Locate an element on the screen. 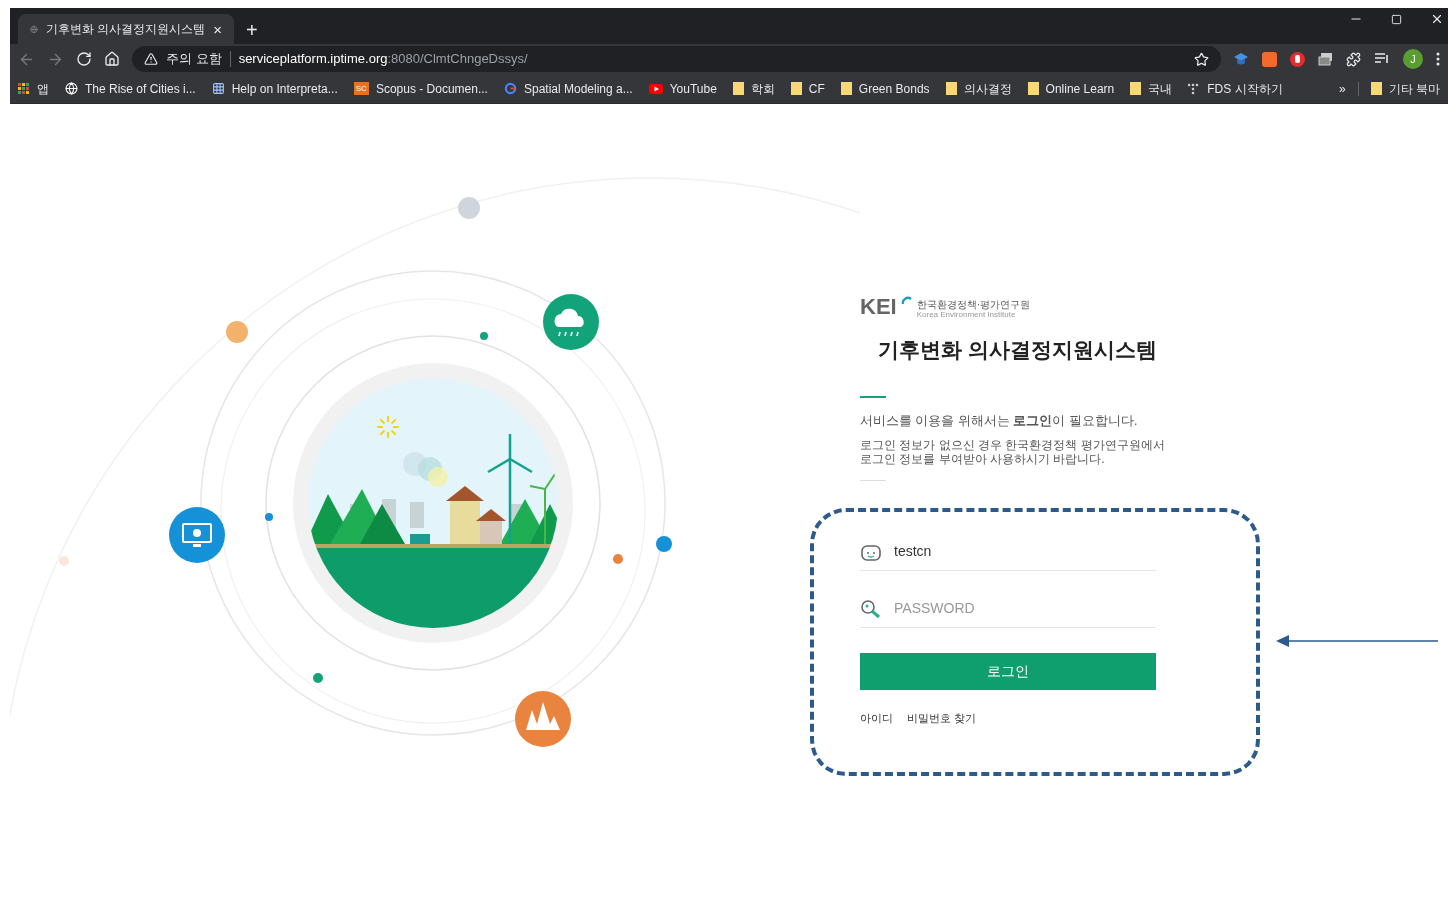 The width and height of the screenshot is (1448, 921). bookmark-label: 학회 is located at coordinates (762, 89).